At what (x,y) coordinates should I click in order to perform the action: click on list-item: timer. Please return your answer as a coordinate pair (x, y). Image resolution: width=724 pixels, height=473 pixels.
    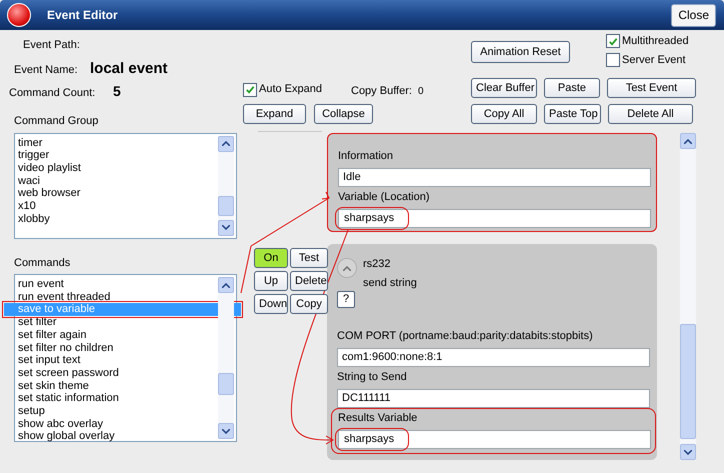
    Looking at the image, I should click on (118, 143).